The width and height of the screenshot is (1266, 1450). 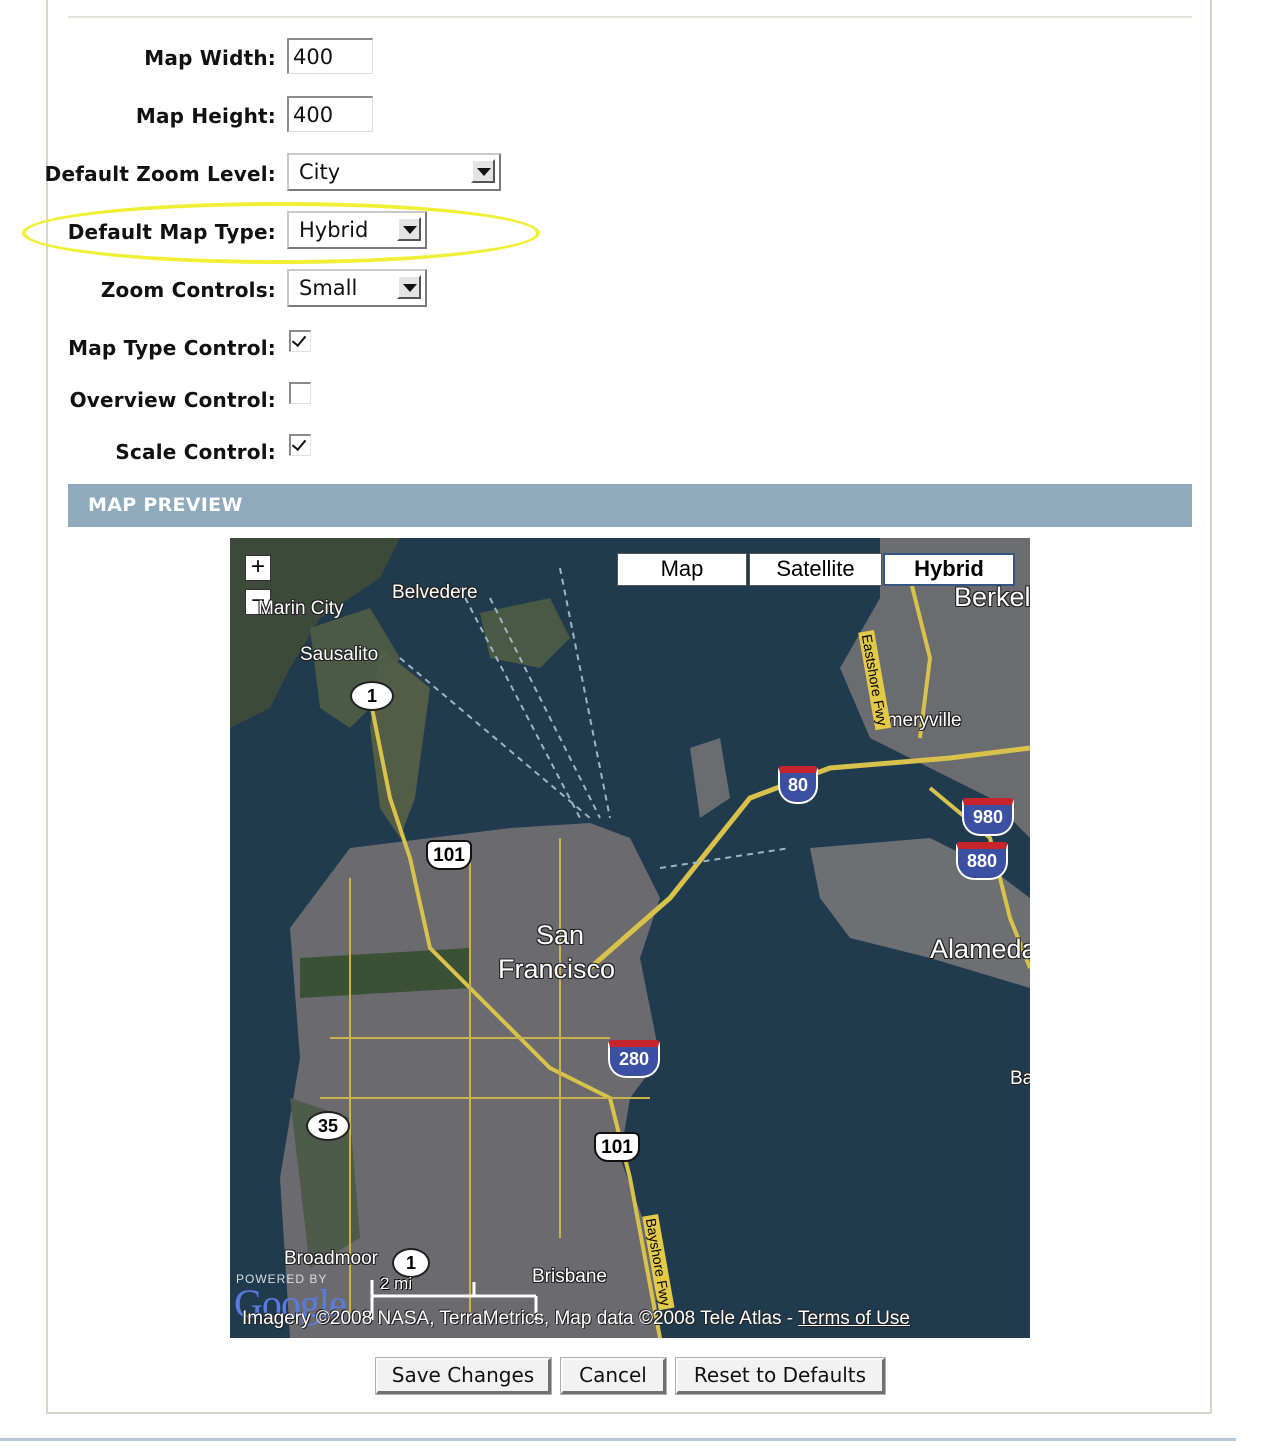 What do you see at coordinates (328, 288) in the screenshot?
I see `zoom-controls-value: Small` at bounding box center [328, 288].